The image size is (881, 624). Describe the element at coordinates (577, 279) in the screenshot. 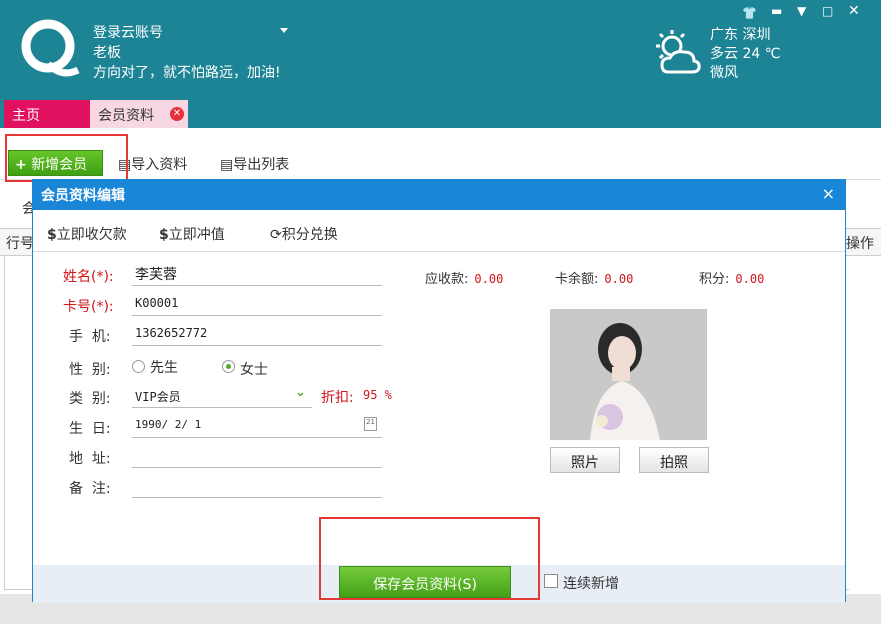

I see `balance-label: 卡余额:` at that location.